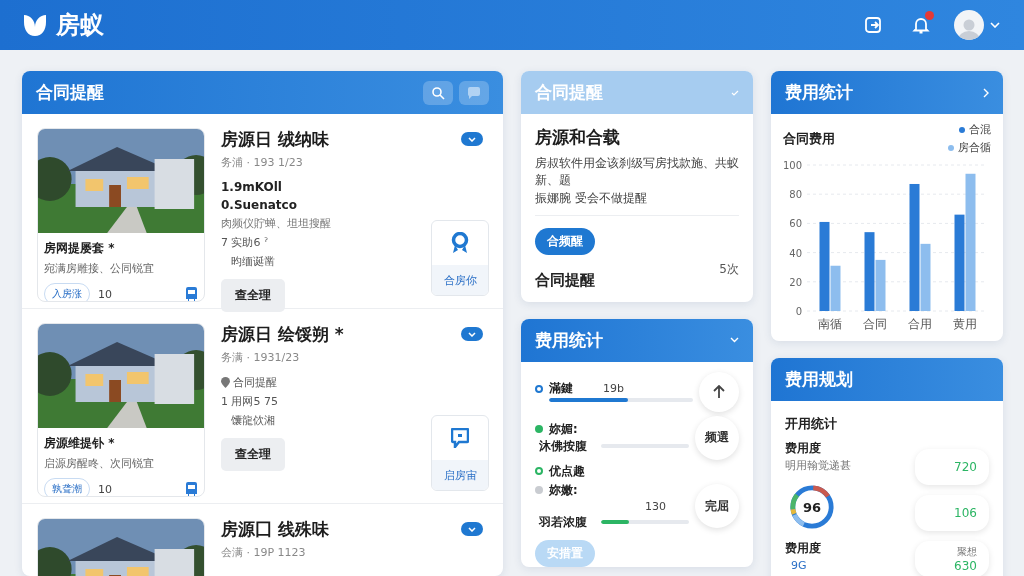  I want to click on user-avatar, so click(969, 25).